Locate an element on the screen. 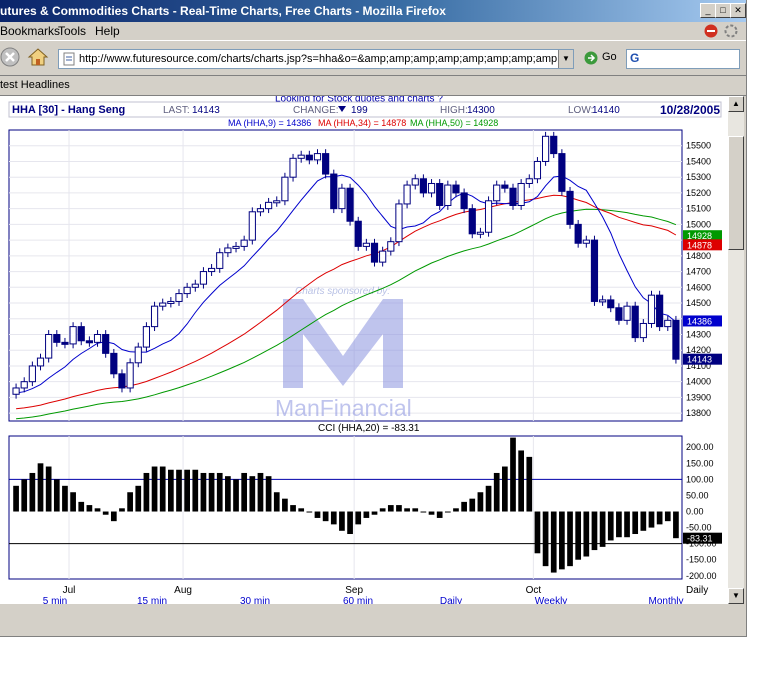 This screenshot has width=761, height=680. chart-date: 10/28/2005 is located at coordinates (690, 110).